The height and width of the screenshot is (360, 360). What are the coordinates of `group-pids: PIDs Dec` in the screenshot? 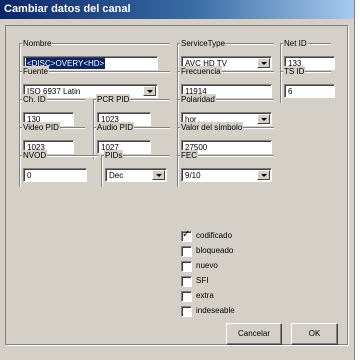 It's located at (135, 168).